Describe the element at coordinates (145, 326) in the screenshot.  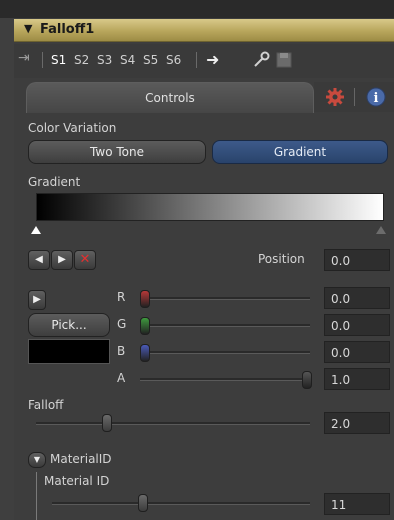
I see `slider-g-knob` at that location.